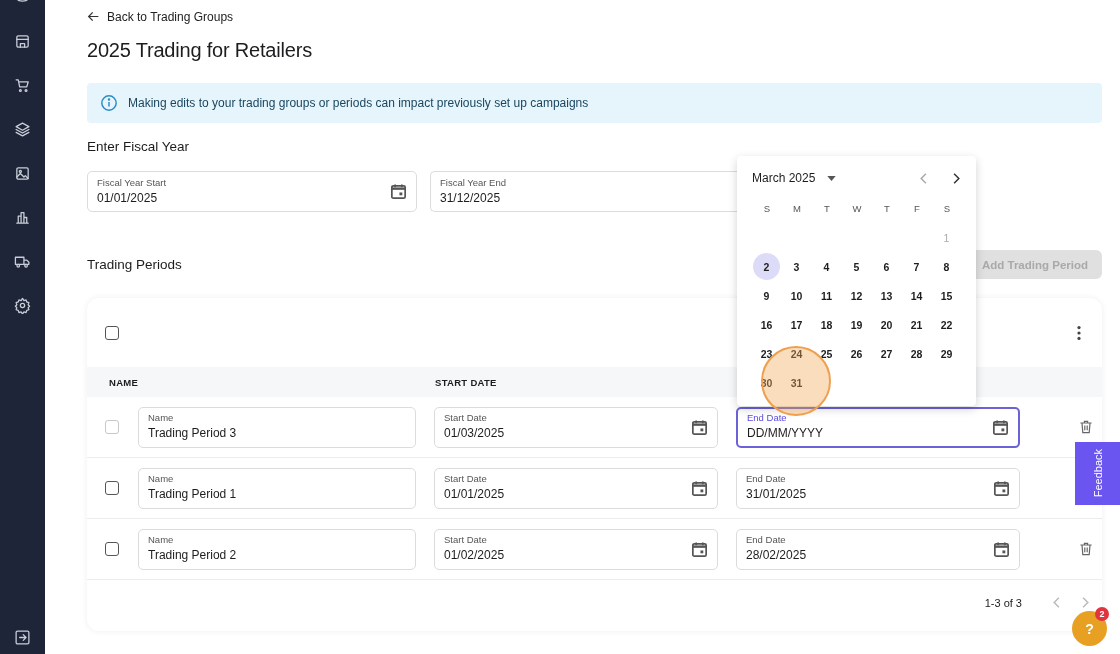  Describe the element at coordinates (946, 266) in the screenshot. I see `calendar-day: 8` at that location.